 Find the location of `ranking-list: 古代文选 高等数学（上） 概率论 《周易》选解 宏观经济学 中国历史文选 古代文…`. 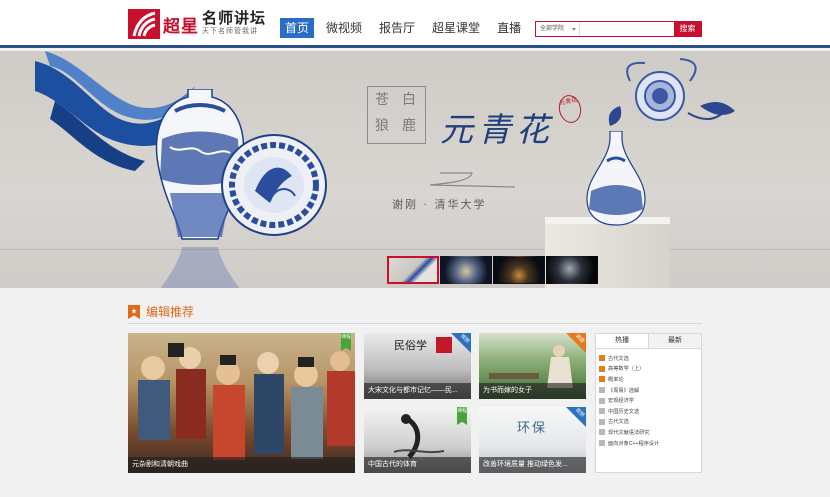

ranking-list: 古代文选 高等数学（上） 概率论 《周易》选解 宏观经济学 中国历史文选 古代文… is located at coordinates (648, 398).